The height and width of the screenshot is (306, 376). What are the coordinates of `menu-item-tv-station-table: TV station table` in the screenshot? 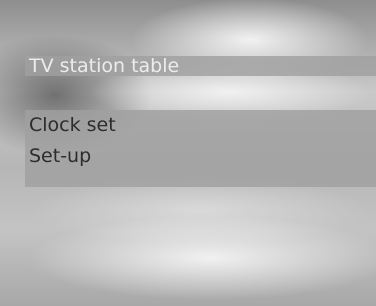 It's located at (200, 66).